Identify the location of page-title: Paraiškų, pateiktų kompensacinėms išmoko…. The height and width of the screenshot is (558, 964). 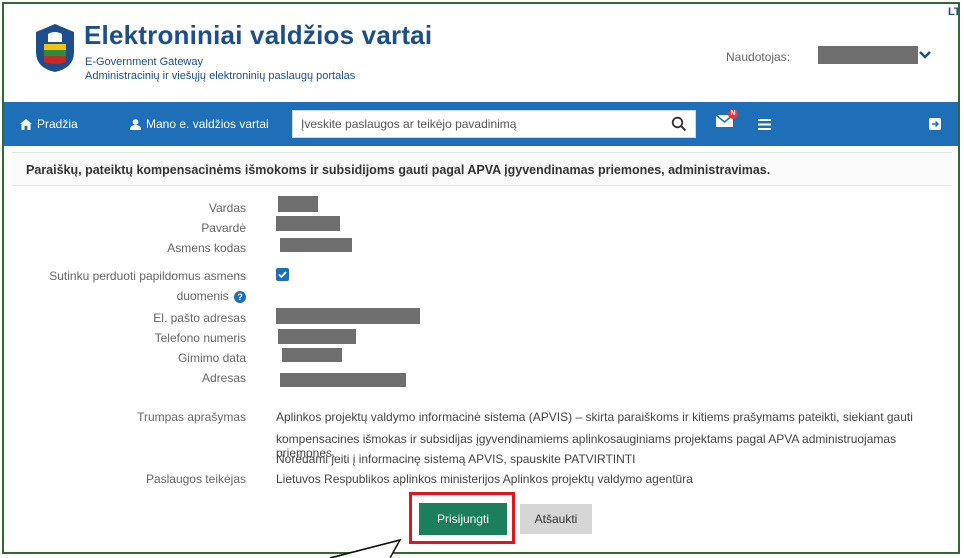
(398, 170).